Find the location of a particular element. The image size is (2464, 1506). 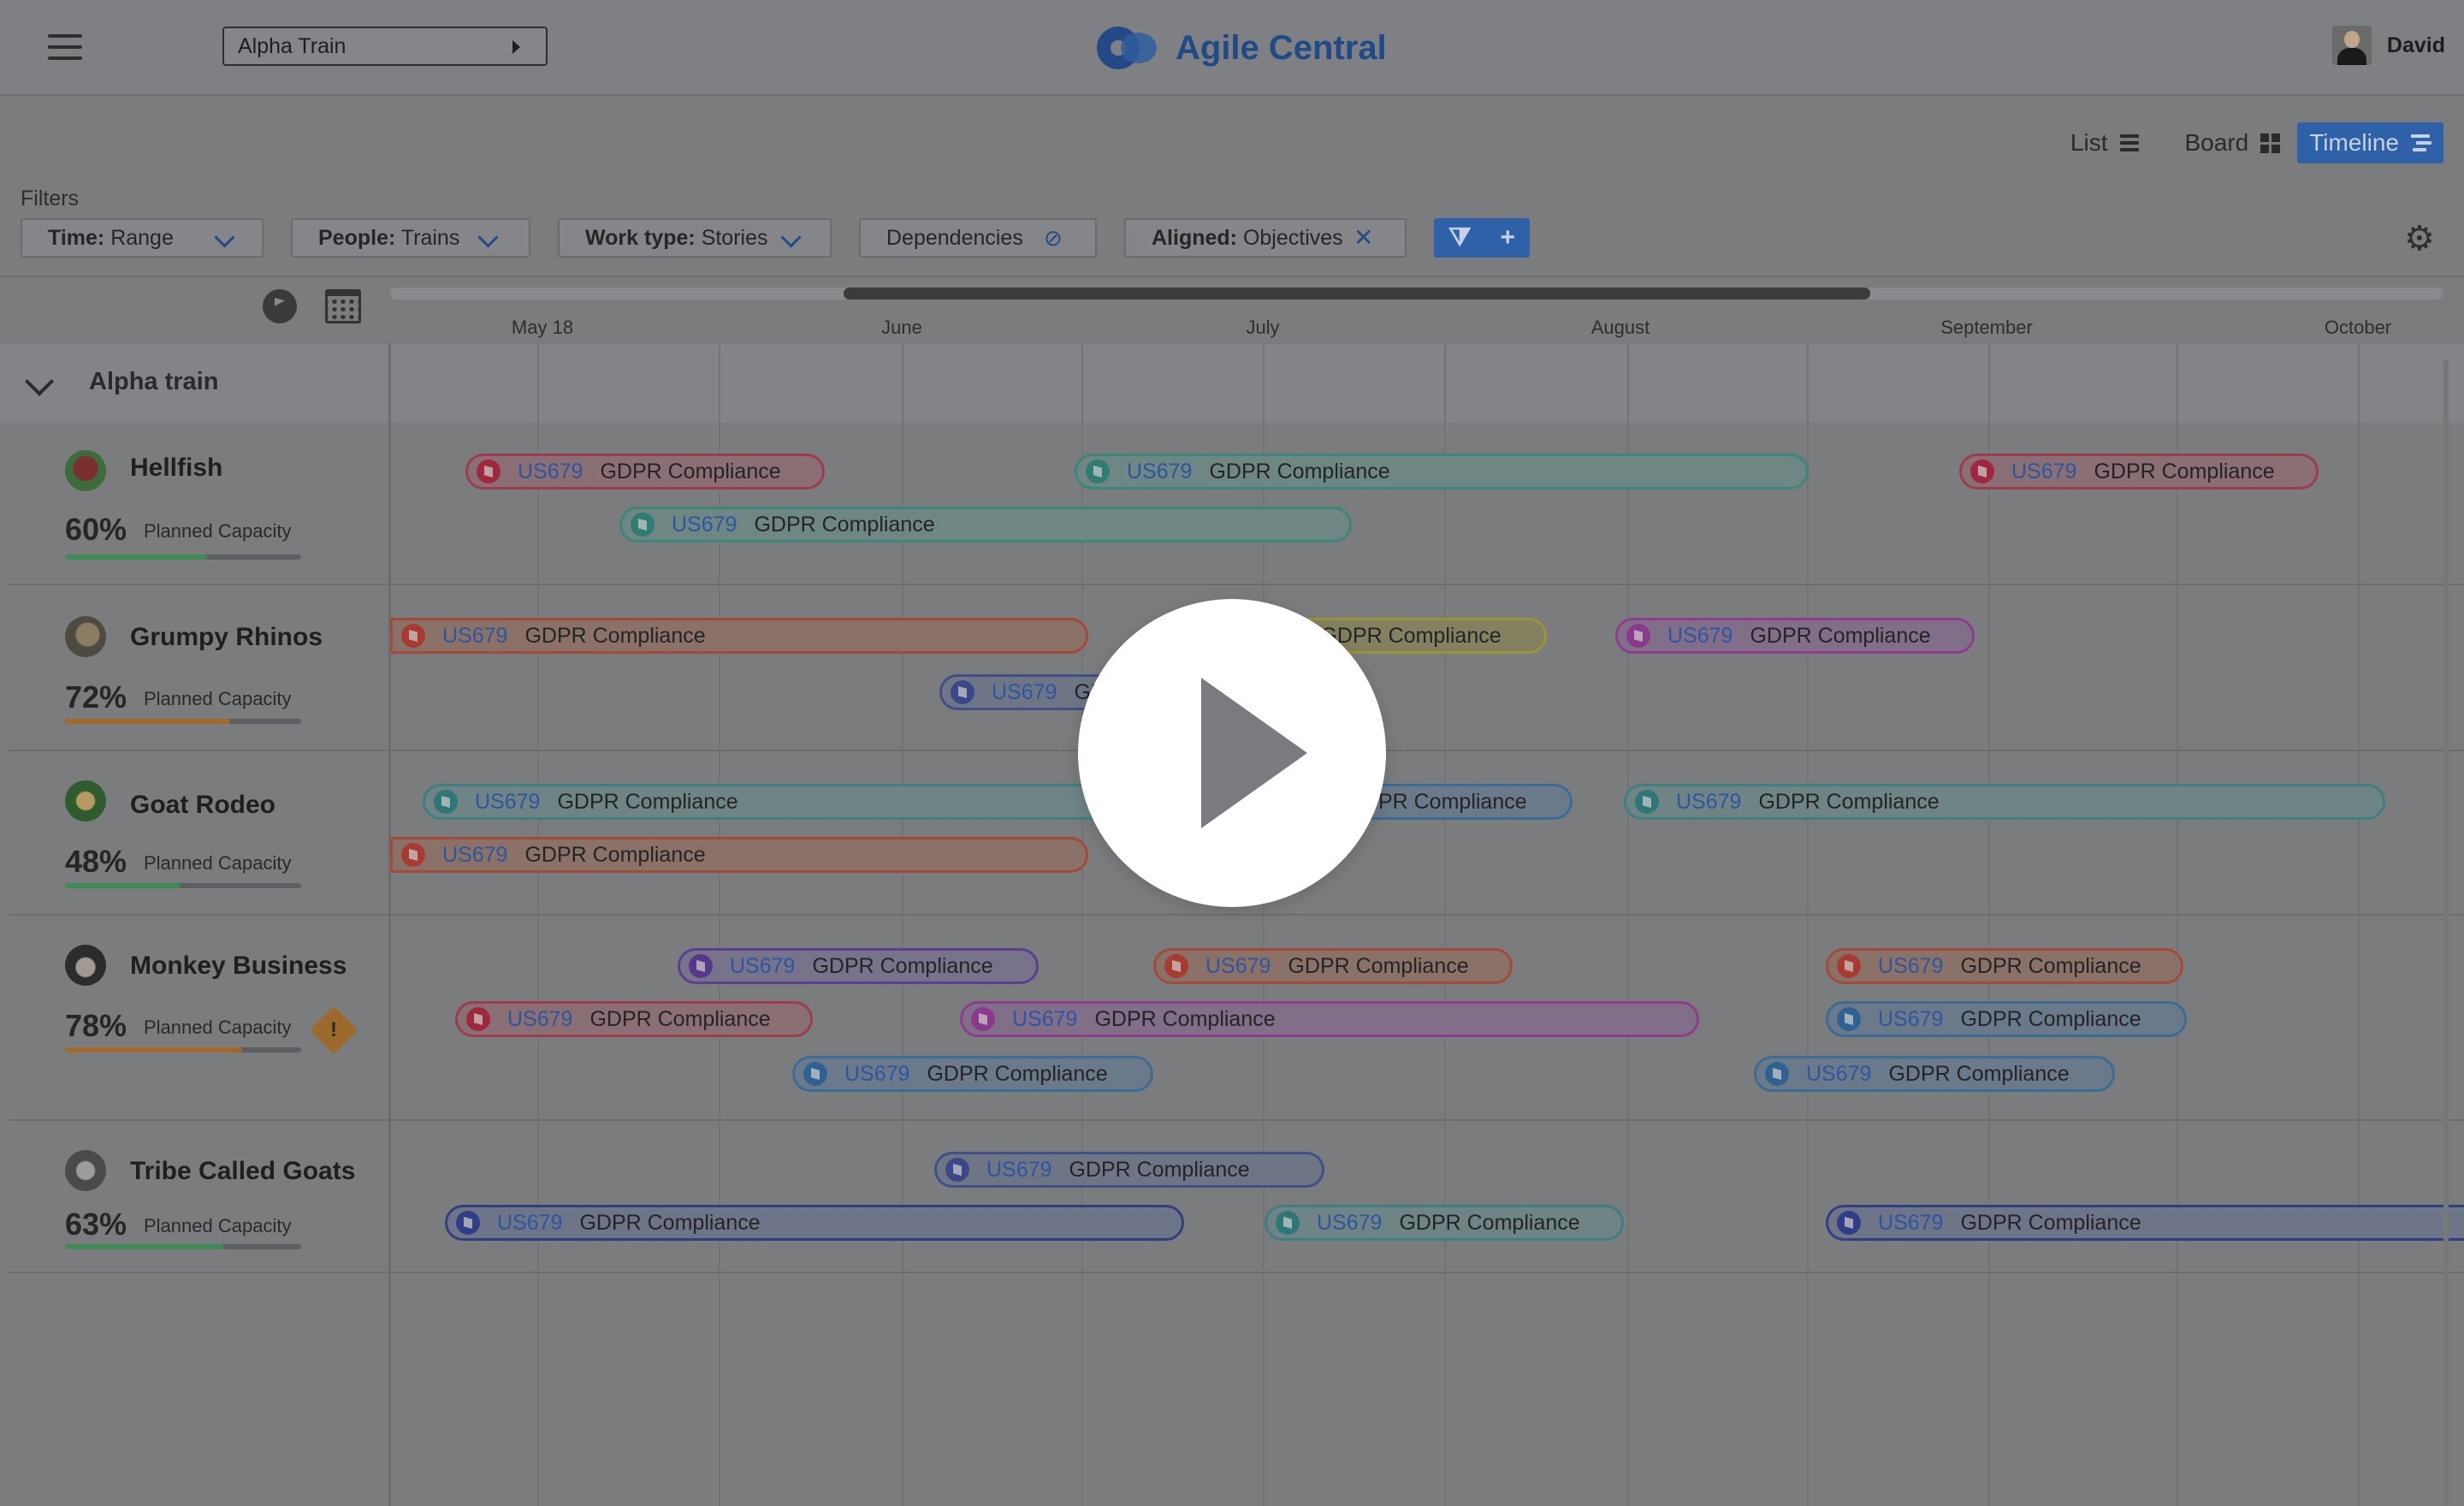

timeline-header is located at coordinates (1232, 312).